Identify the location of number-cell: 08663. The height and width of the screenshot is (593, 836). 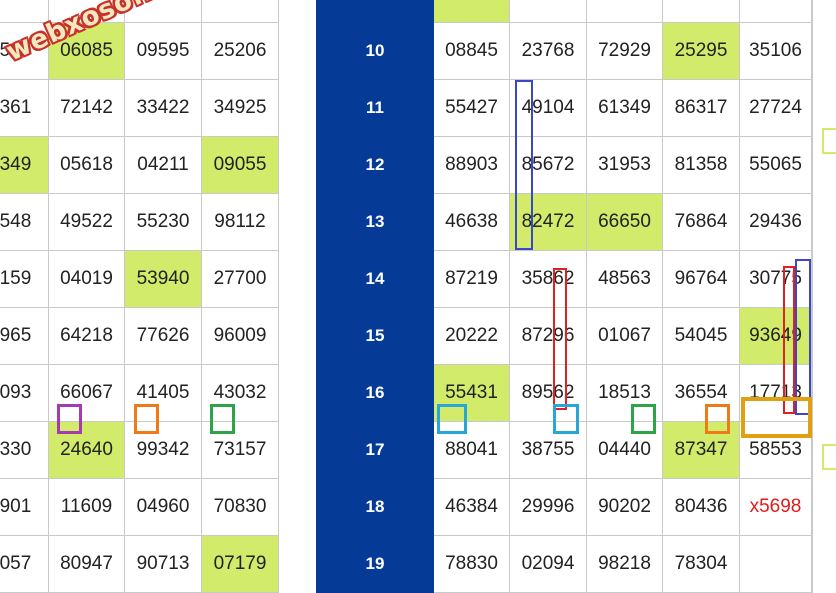
(624, 11).